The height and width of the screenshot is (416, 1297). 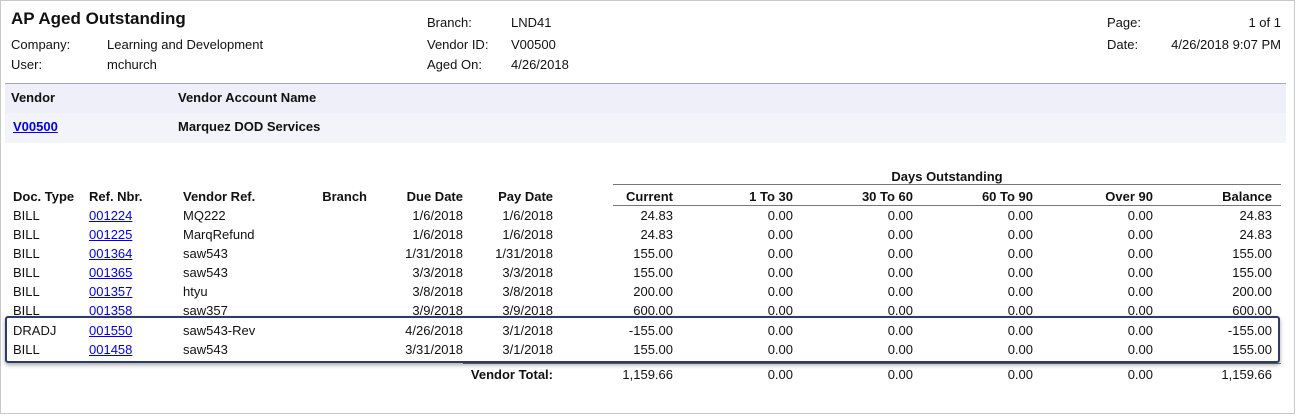 What do you see at coordinates (511, 374) in the screenshot?
I see `vendor-total-label: Vendor Total:` at bounding box center [511, 374].